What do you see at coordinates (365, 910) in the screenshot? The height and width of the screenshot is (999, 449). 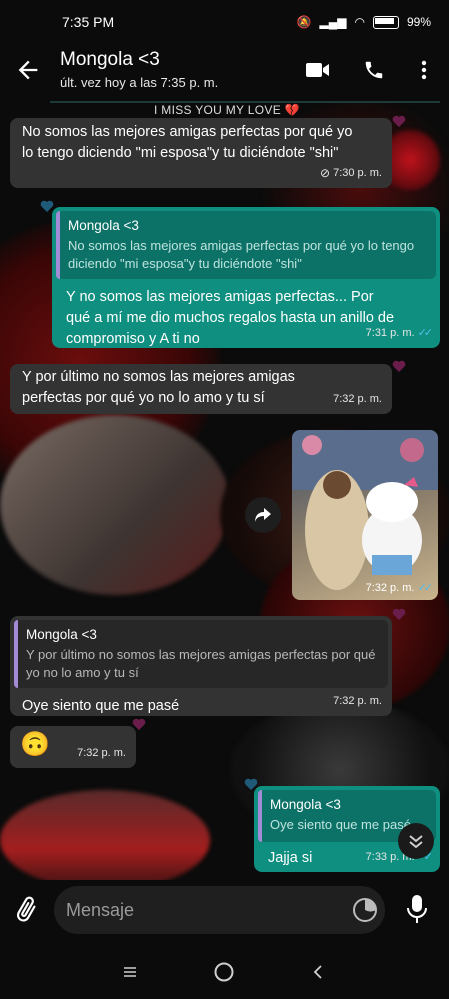 I see `sticker-icon` at bounding box center [365, 910].